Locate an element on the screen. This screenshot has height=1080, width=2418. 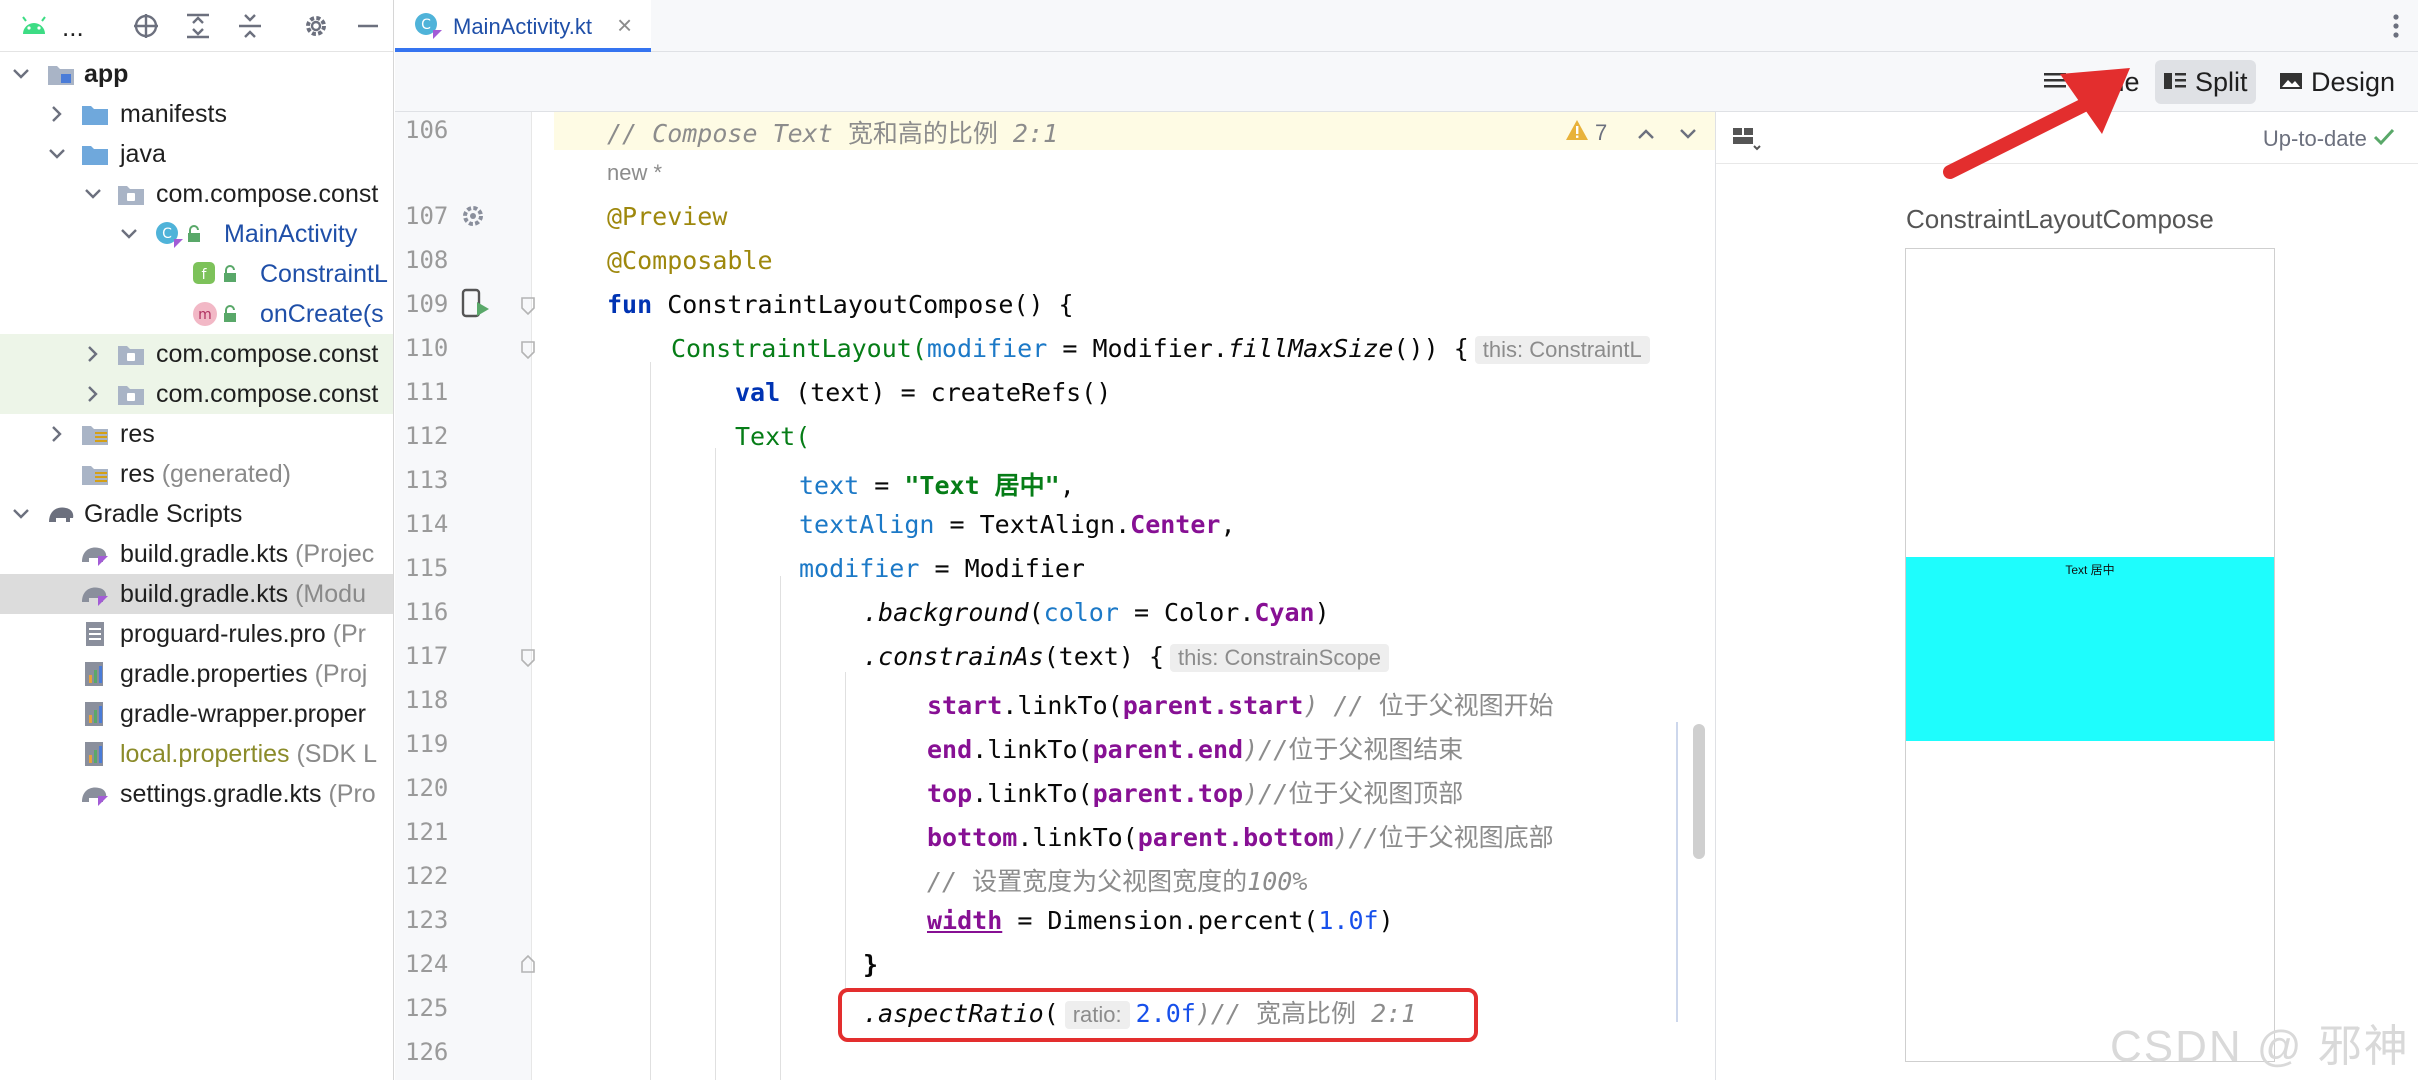
tree-item-manifests: manifests is located at coordinates (196, 114).